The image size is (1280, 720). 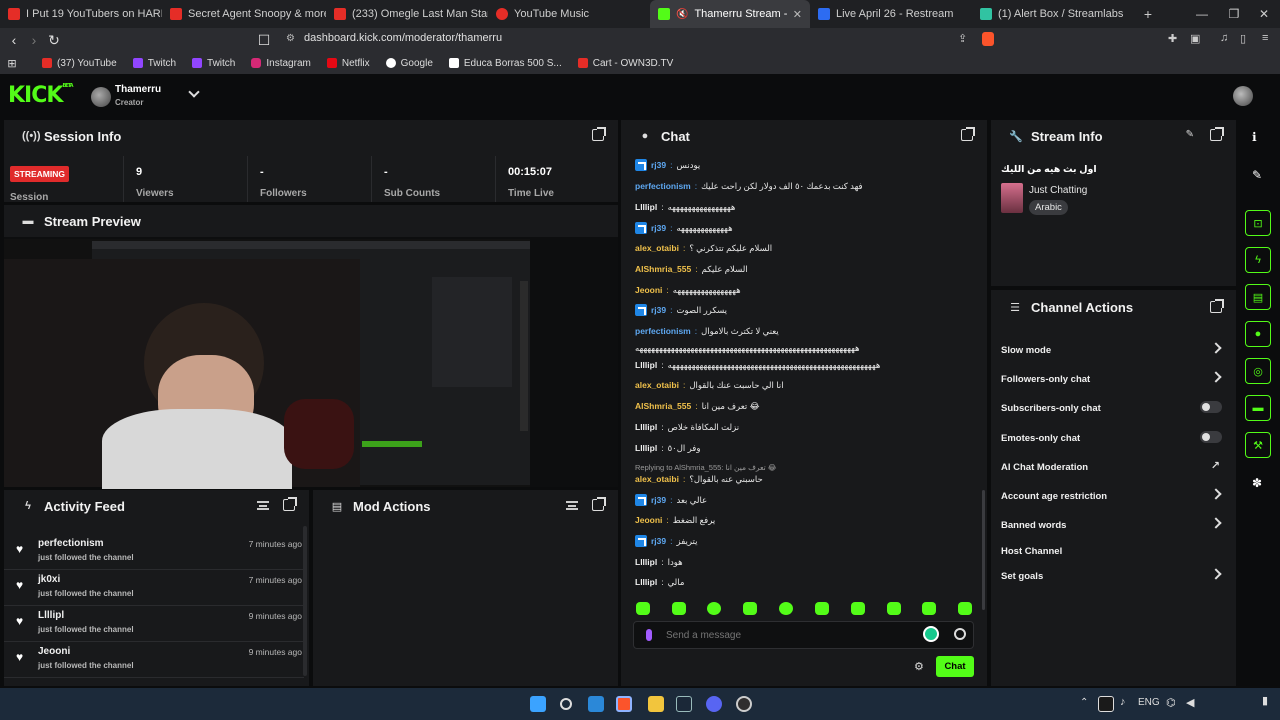 What do you see at coordinates (697, 406) in the screenshot?
I see `chat-message: AlShmria_555: تعرف مين انا 😂` at bounding box center [697, 406].